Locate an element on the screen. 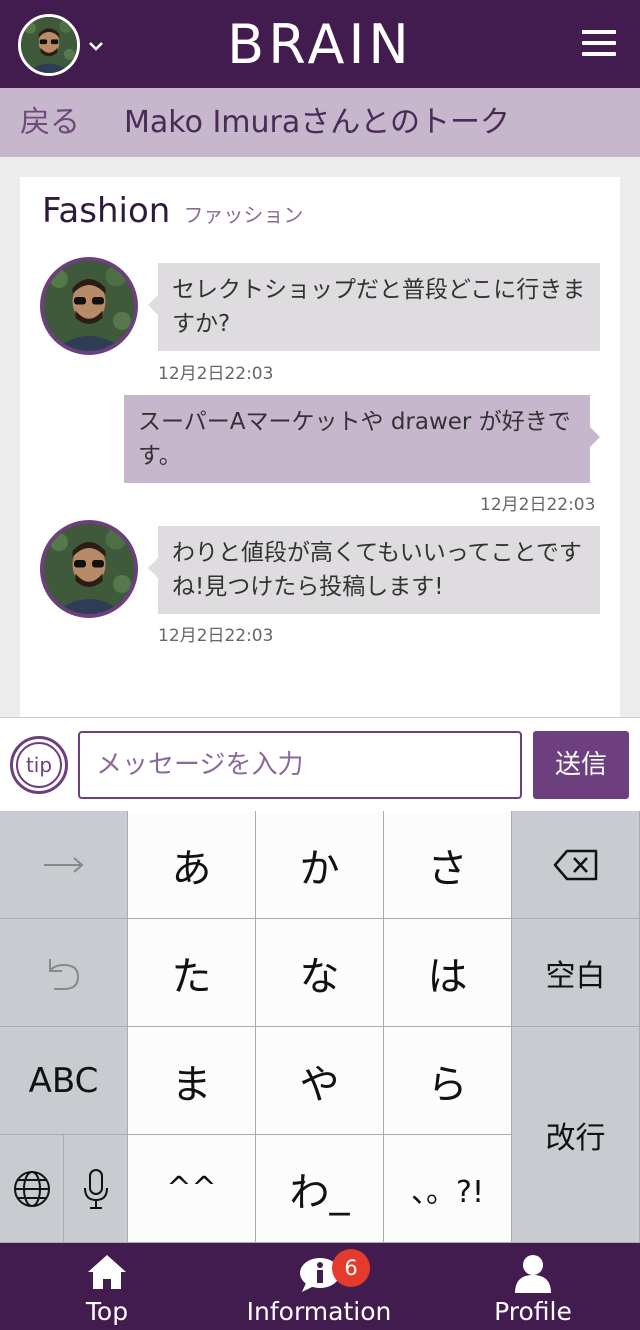 The width and height of the screenshot is (640, 1330). key-ka: か is located at coordinates (320, 865).